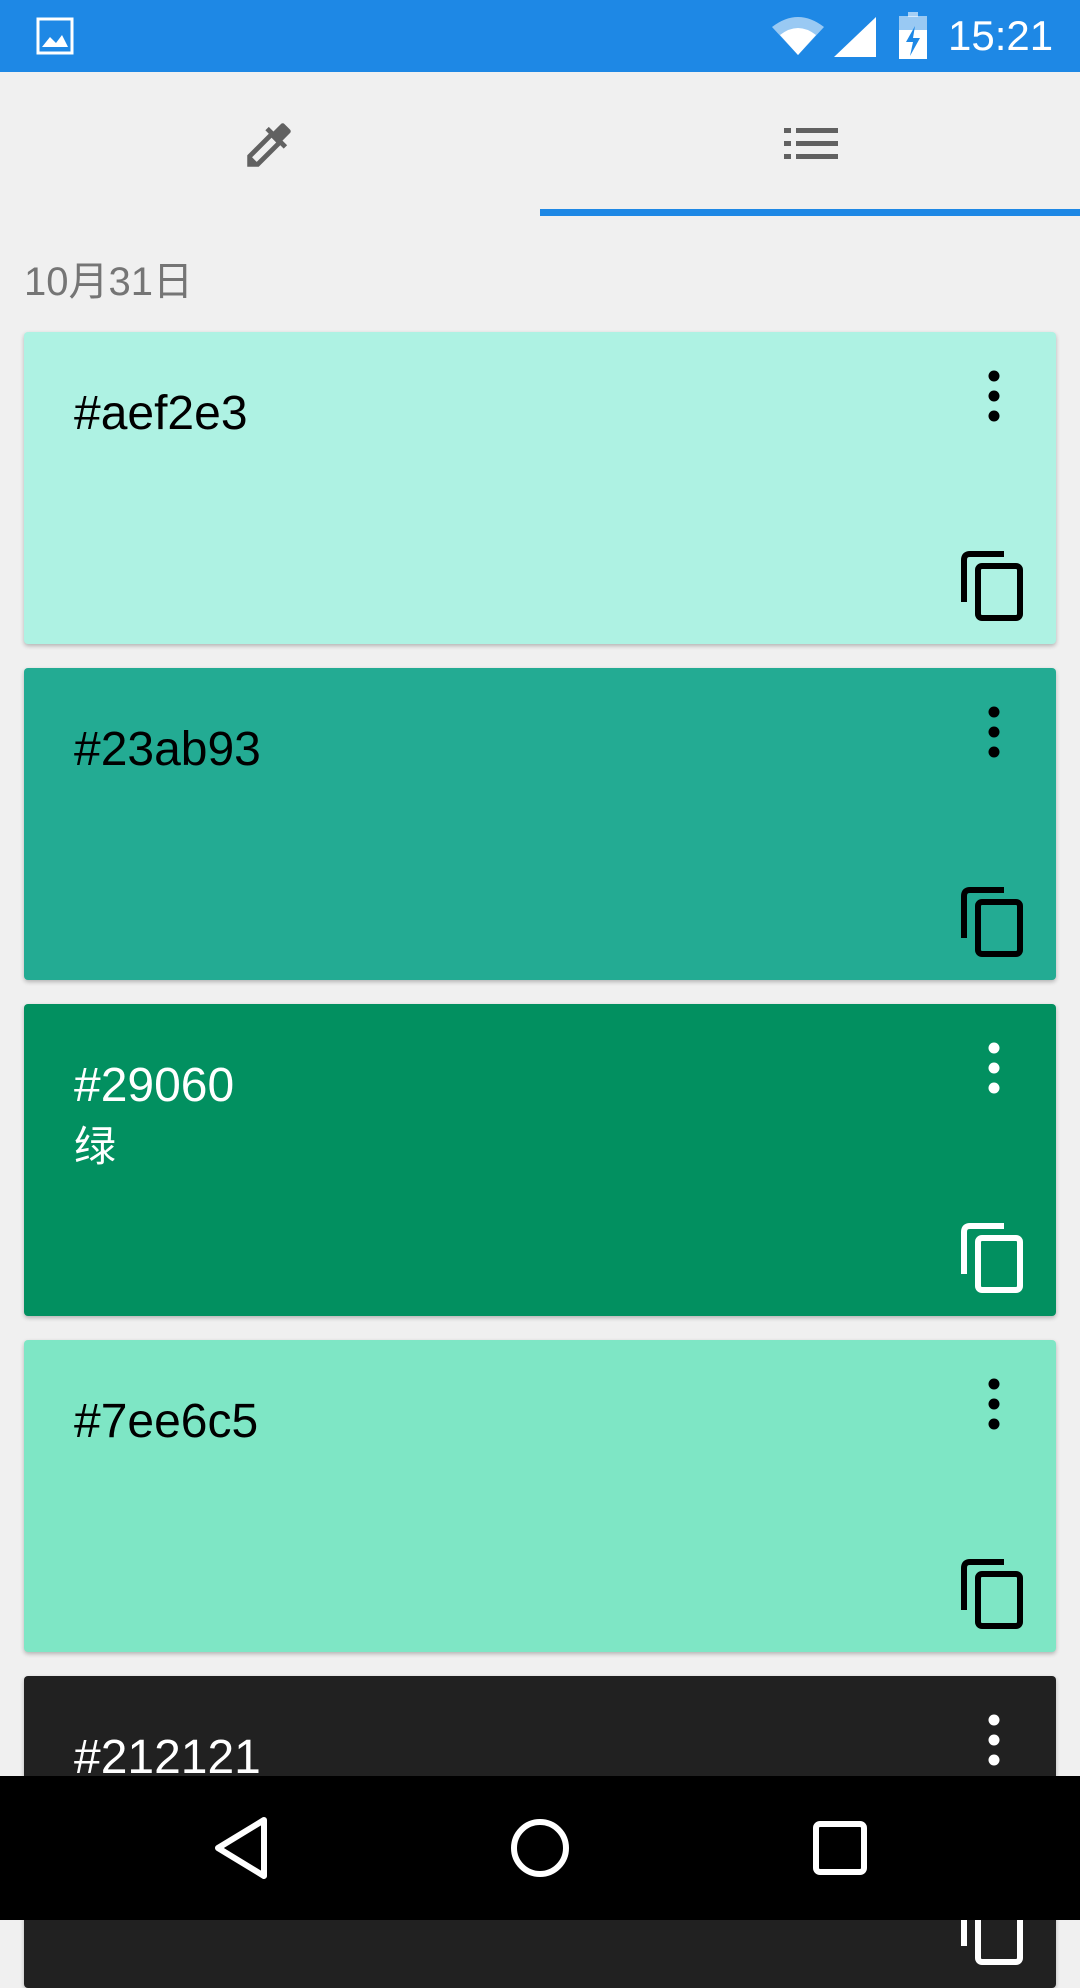 This screenshot has height=1988, width=1080. Describe the element at coordinates (540, 824) in the screenshot. I see `color-card: #23ab93` at that location.